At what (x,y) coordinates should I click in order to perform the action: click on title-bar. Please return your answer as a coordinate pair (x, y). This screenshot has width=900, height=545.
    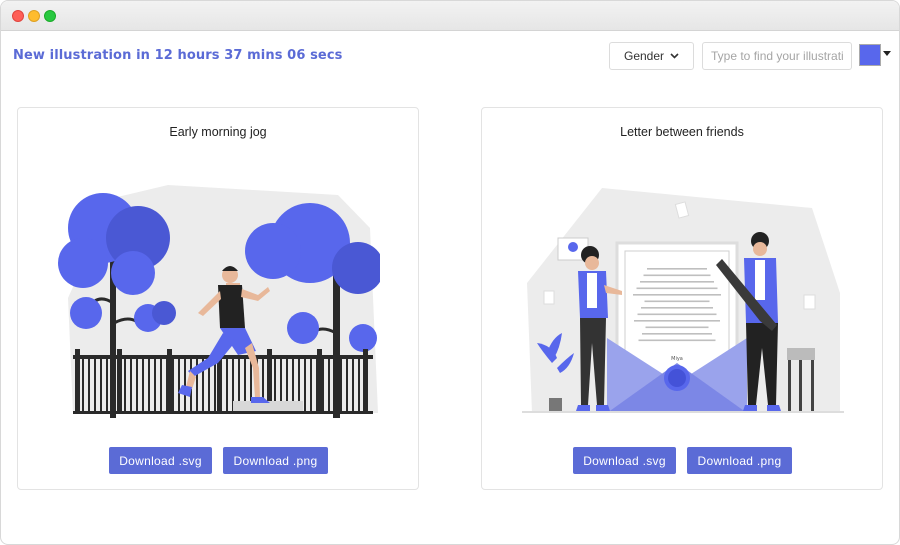
    Looking at the image, I should click on (450, 16).